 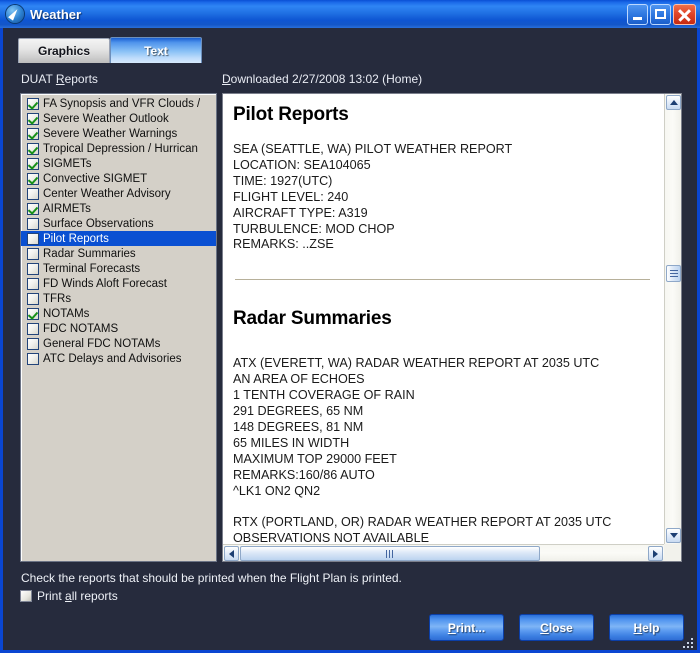 What do you see at coordinates (107, 193) in the screenshot?
I see `report-list-item-label: Center Weather Advisory` at bounding box center [107, 193].